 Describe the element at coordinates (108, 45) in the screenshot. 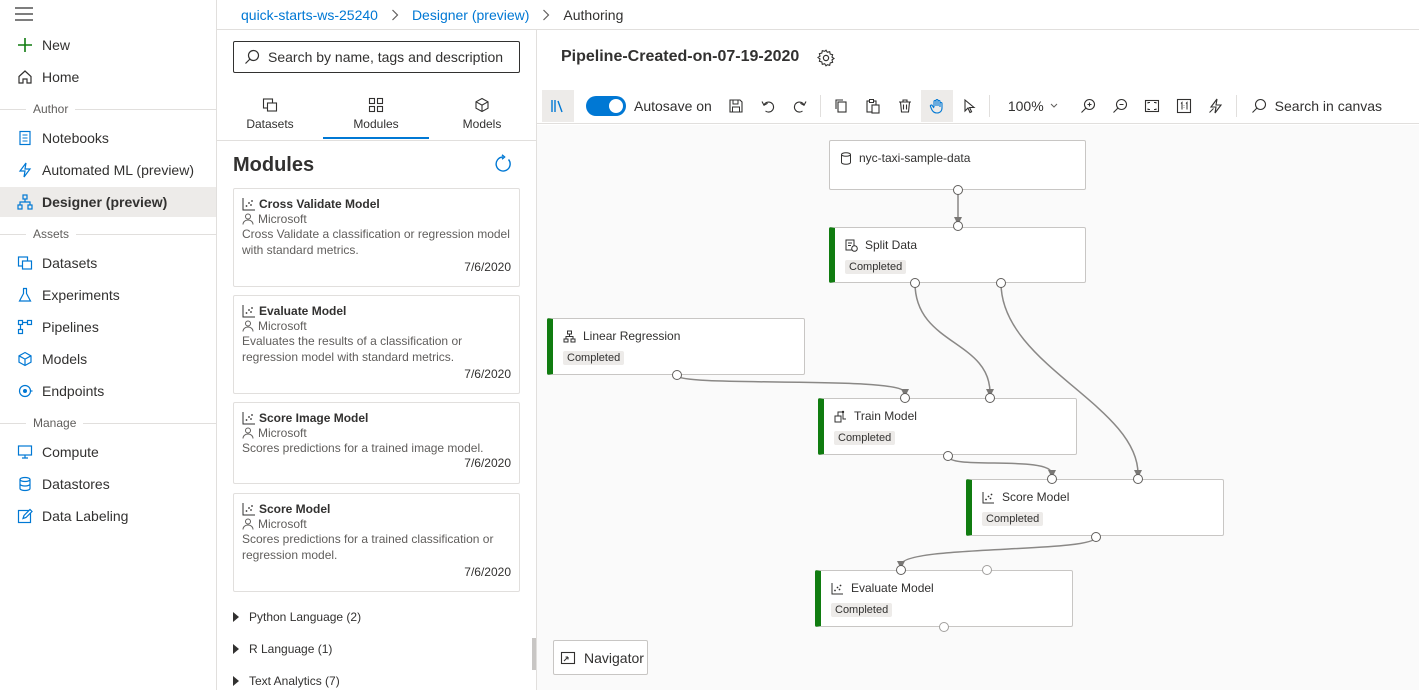

I see `nav-item-new: New` at that location.